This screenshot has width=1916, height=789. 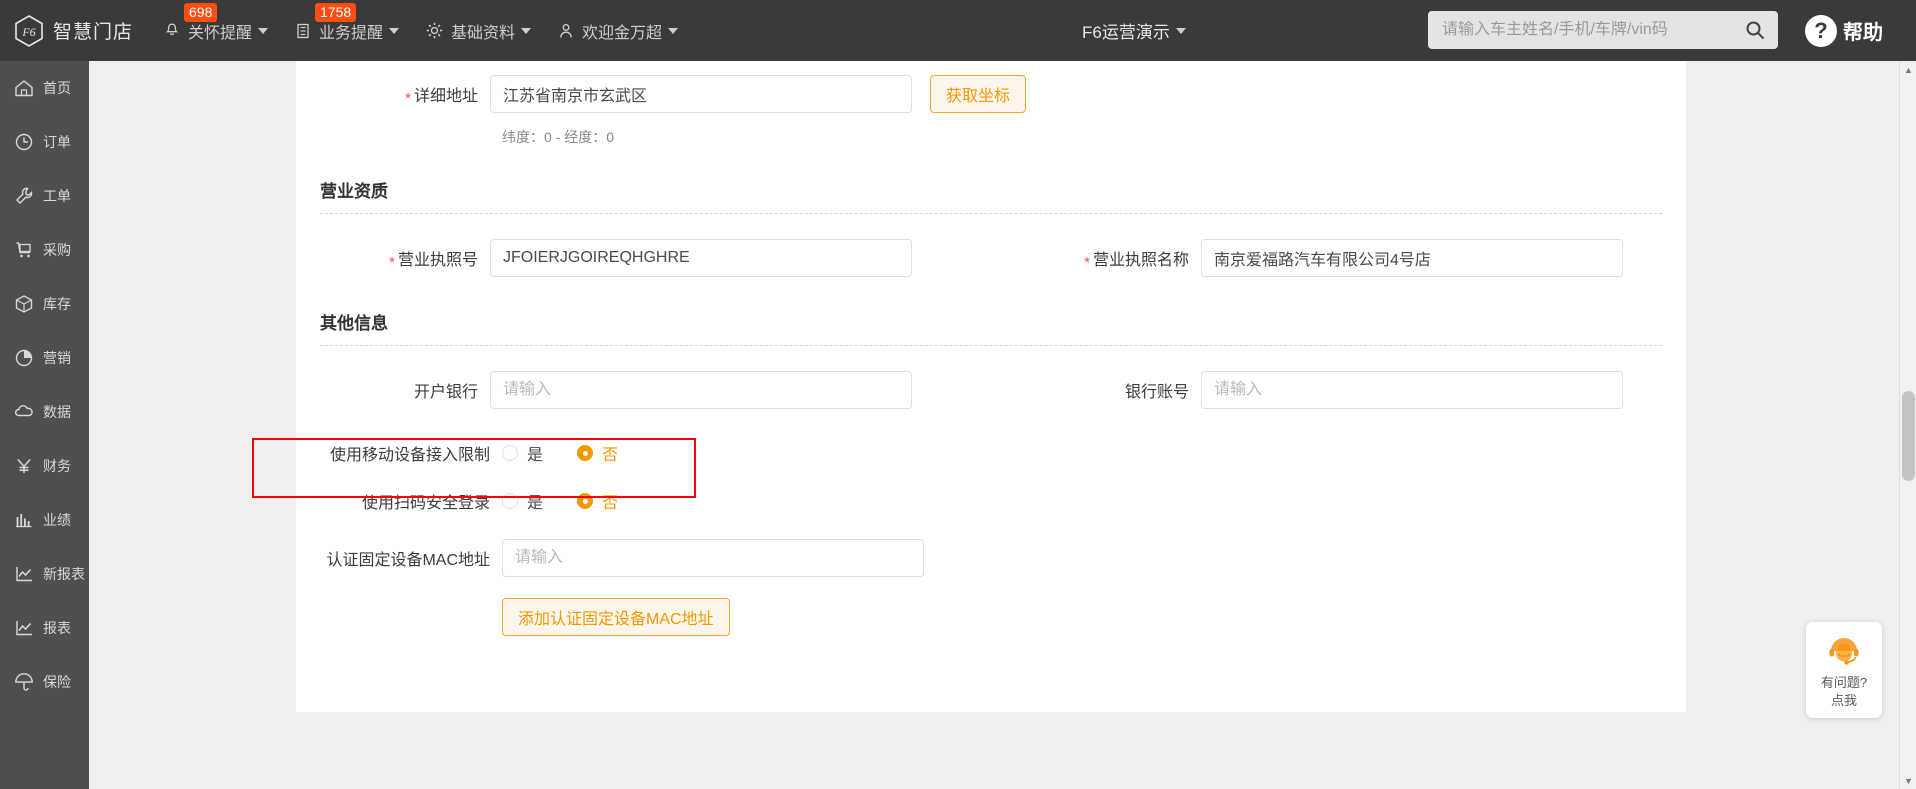 I want to click on license-name-input-box, so click(x=1412, y=258).